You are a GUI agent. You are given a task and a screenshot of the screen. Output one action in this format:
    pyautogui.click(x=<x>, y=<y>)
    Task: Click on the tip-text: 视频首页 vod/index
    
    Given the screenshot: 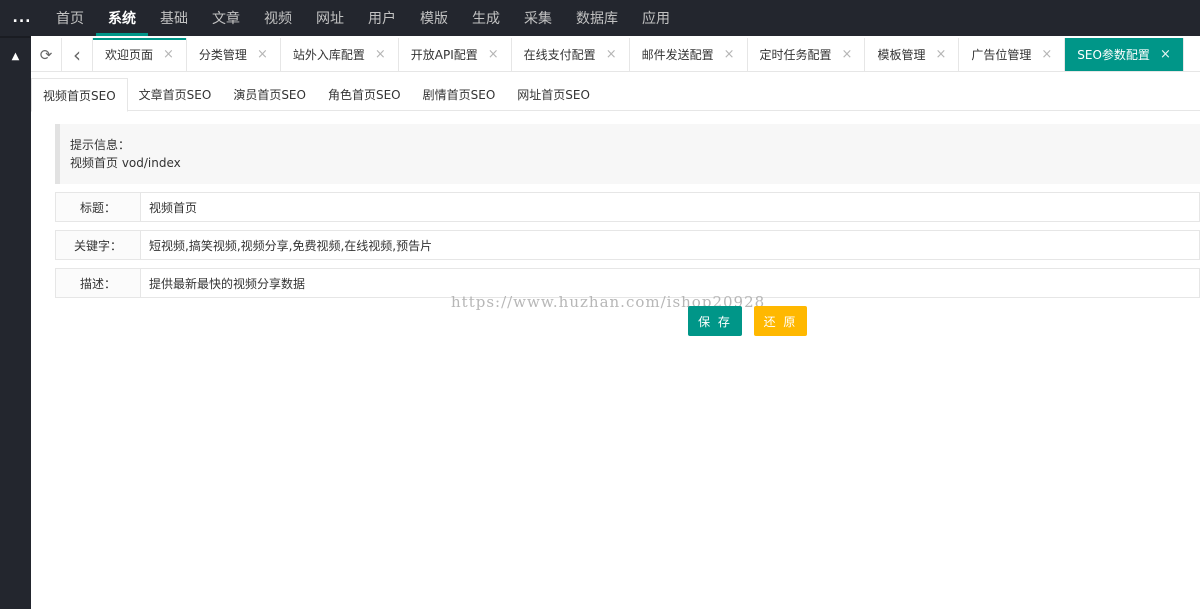 What is the action you would take?
    pyautogui.click(x=125, y=163)
    